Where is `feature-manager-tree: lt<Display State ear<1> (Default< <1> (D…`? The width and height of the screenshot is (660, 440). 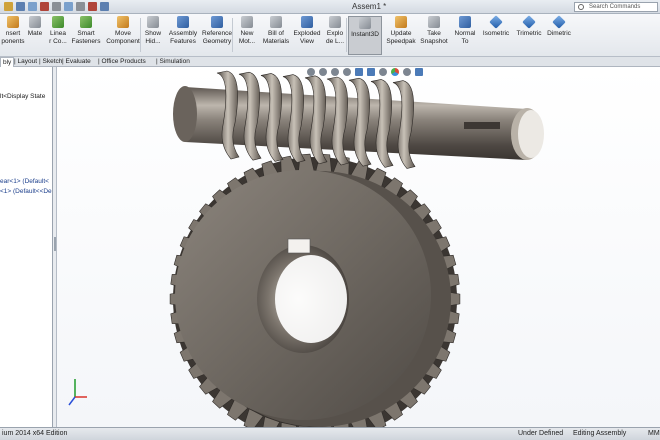
feature-manager-tree: lt<Display State ear<1> (Default< <1> (D… is located at coordinates (26, 247).